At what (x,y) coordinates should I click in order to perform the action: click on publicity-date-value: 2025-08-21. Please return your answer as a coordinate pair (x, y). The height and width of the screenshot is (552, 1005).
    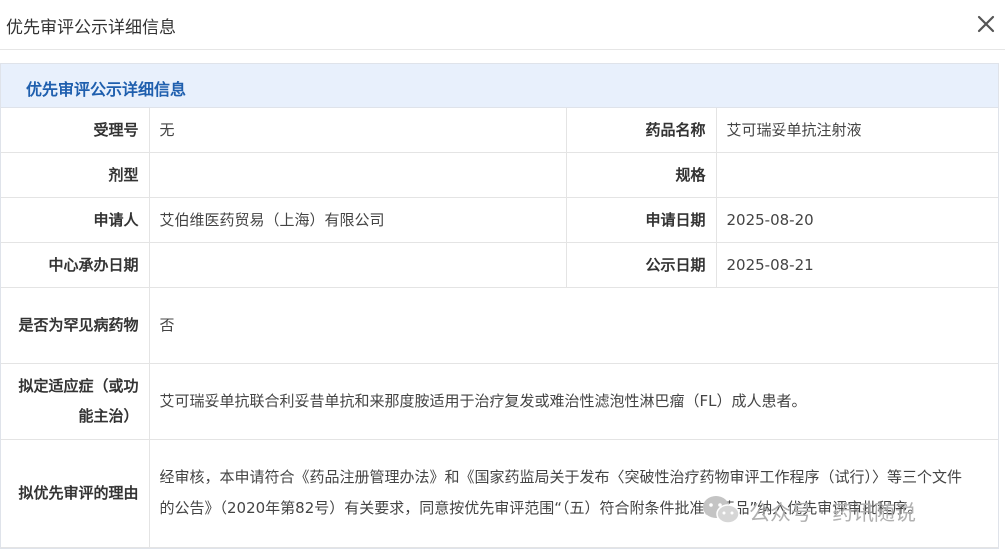
    Looking at the image, I should click on (857, 265).